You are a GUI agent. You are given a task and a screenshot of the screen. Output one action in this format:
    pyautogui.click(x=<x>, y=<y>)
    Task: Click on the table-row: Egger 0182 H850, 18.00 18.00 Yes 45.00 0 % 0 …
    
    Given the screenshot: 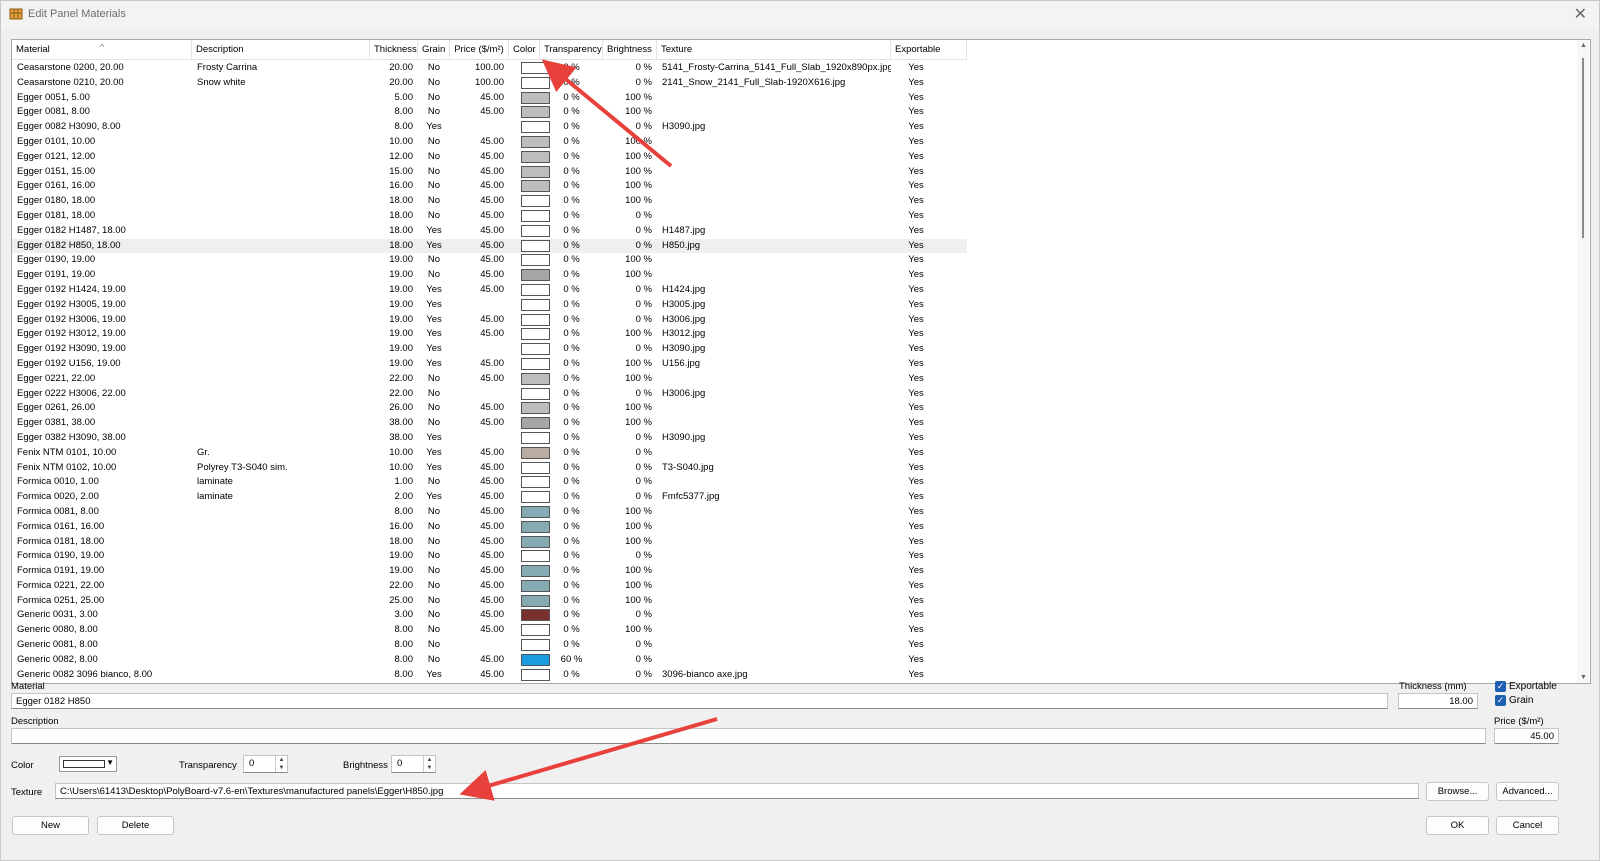 What is the action you would take?
    pyautogui.click(x=489, y=246)
    